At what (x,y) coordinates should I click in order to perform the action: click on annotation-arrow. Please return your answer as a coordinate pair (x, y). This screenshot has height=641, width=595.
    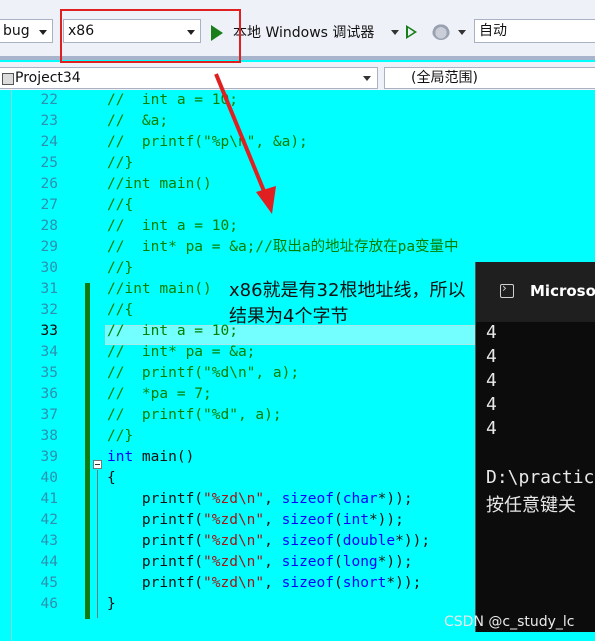
    Looking at the image, I should click on (245, 143).